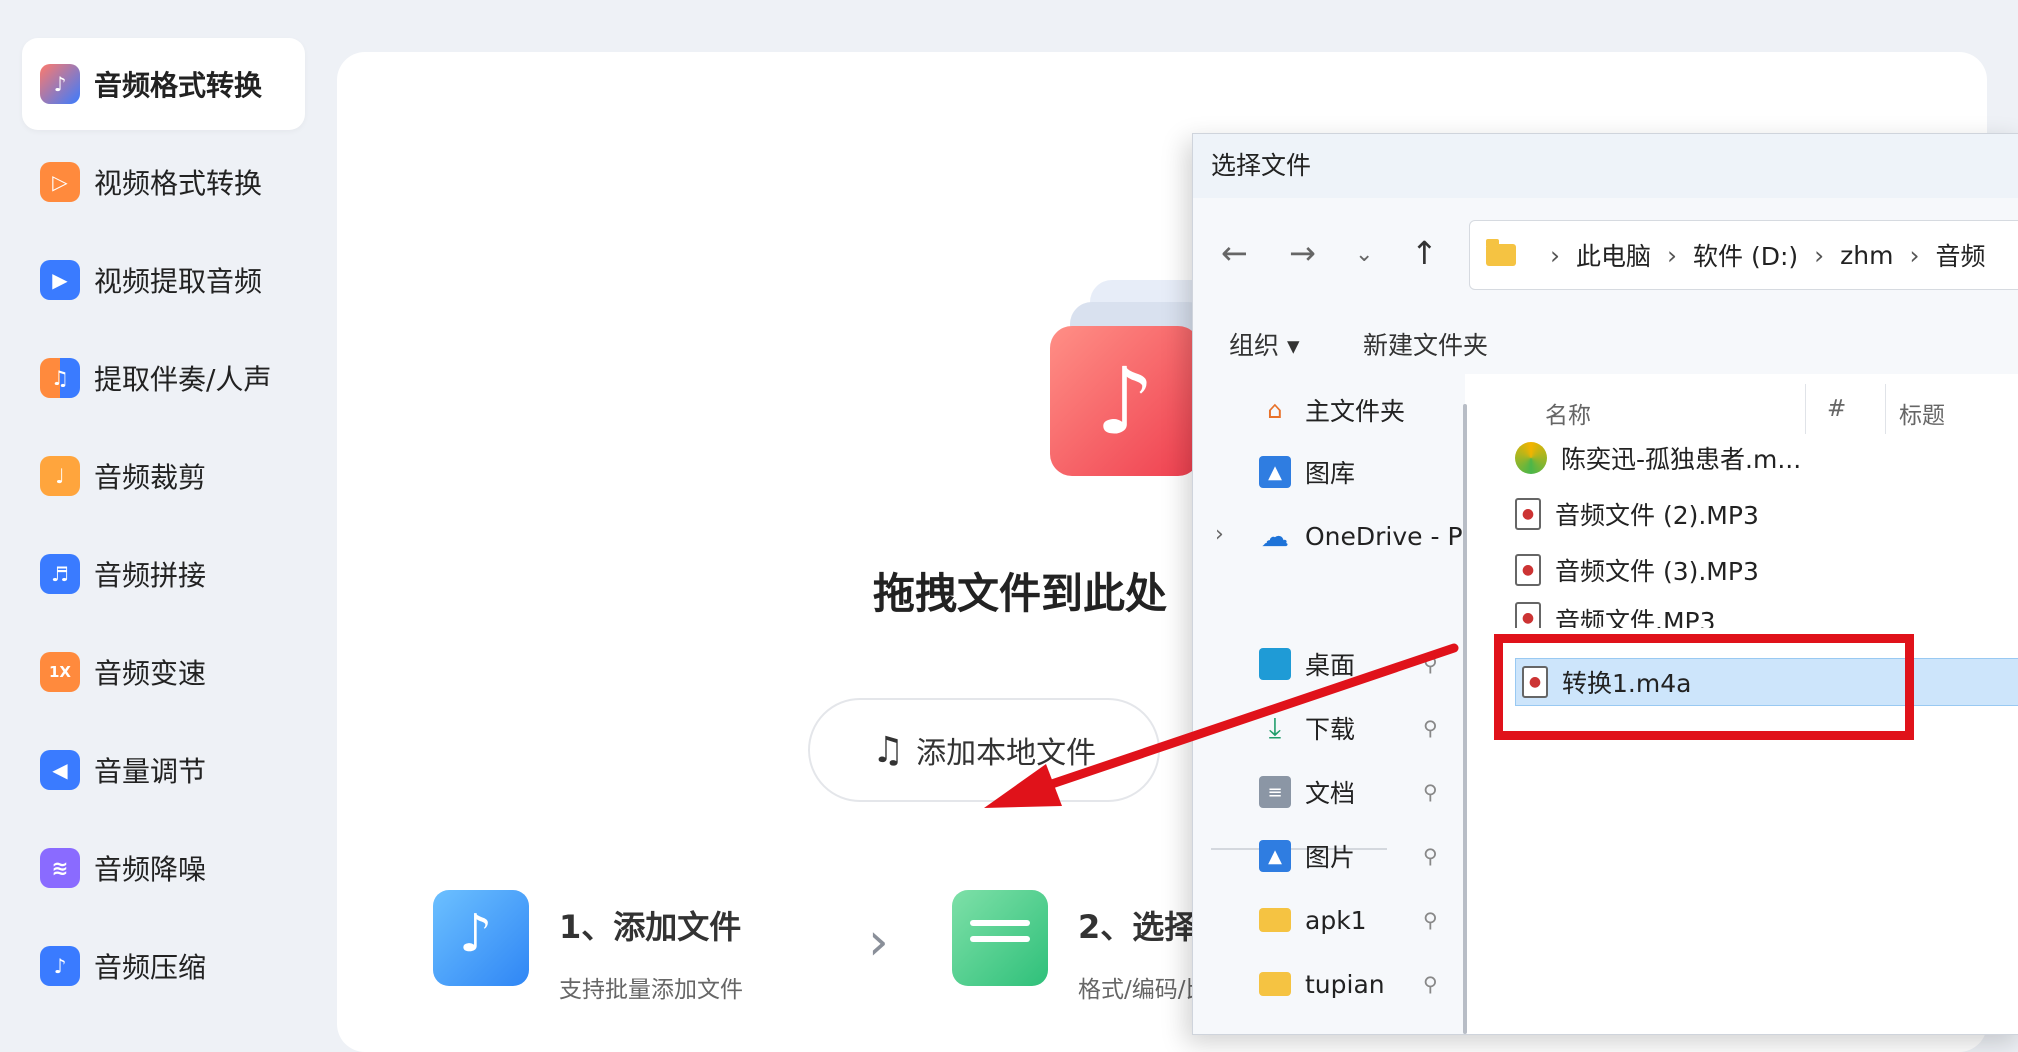 The height and width of the screenshot is (1052, 2018). I want to click on video-convert-icon: ▷, so click(60, 182).